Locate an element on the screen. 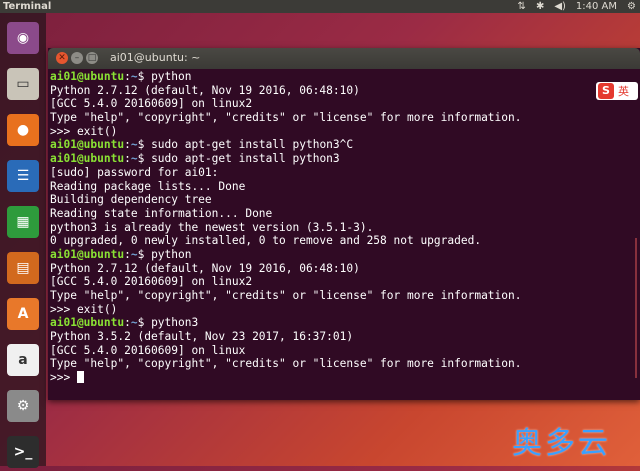 The width and height of the screenshot is (640, 471). terminal-line: ai01@ubuntu:~$ python3 is located at coordinates (124, 323).